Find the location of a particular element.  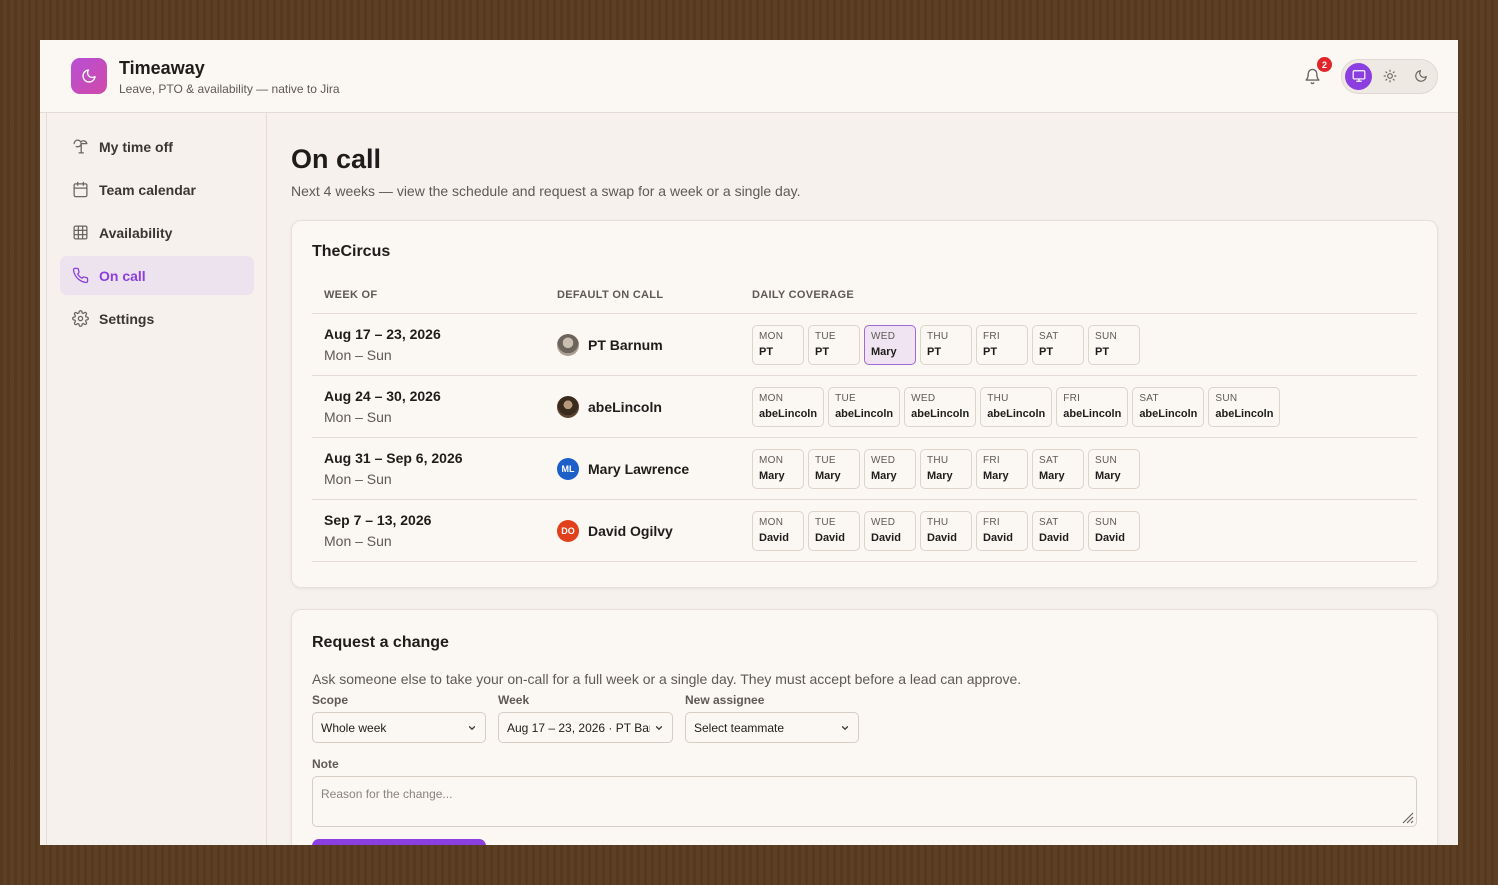

scope-label: Scope is located at coordinates (330, 700).